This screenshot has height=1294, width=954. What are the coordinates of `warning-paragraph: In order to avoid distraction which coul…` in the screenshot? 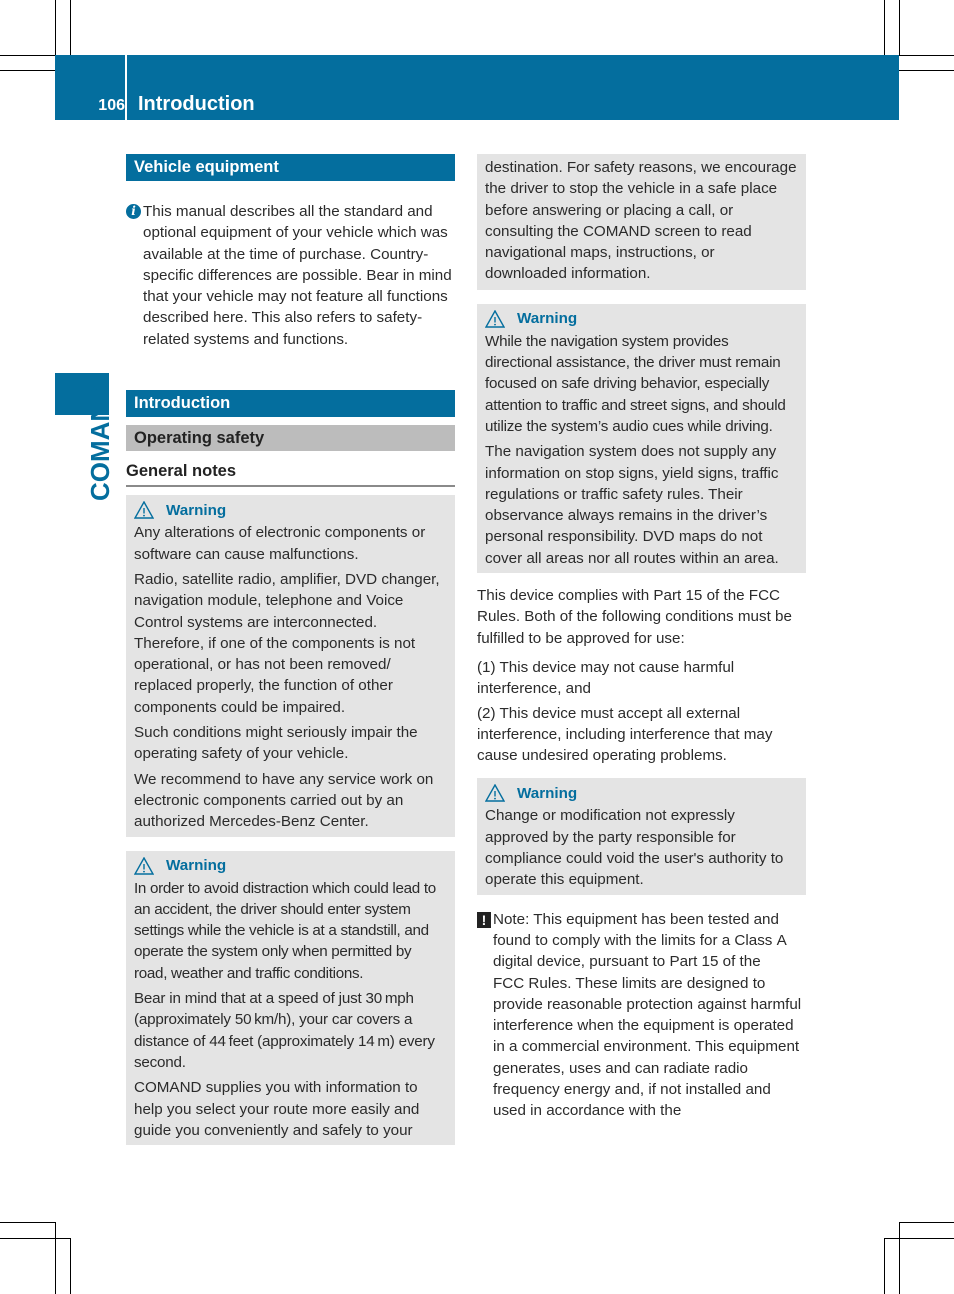 It's located at (285, 930).